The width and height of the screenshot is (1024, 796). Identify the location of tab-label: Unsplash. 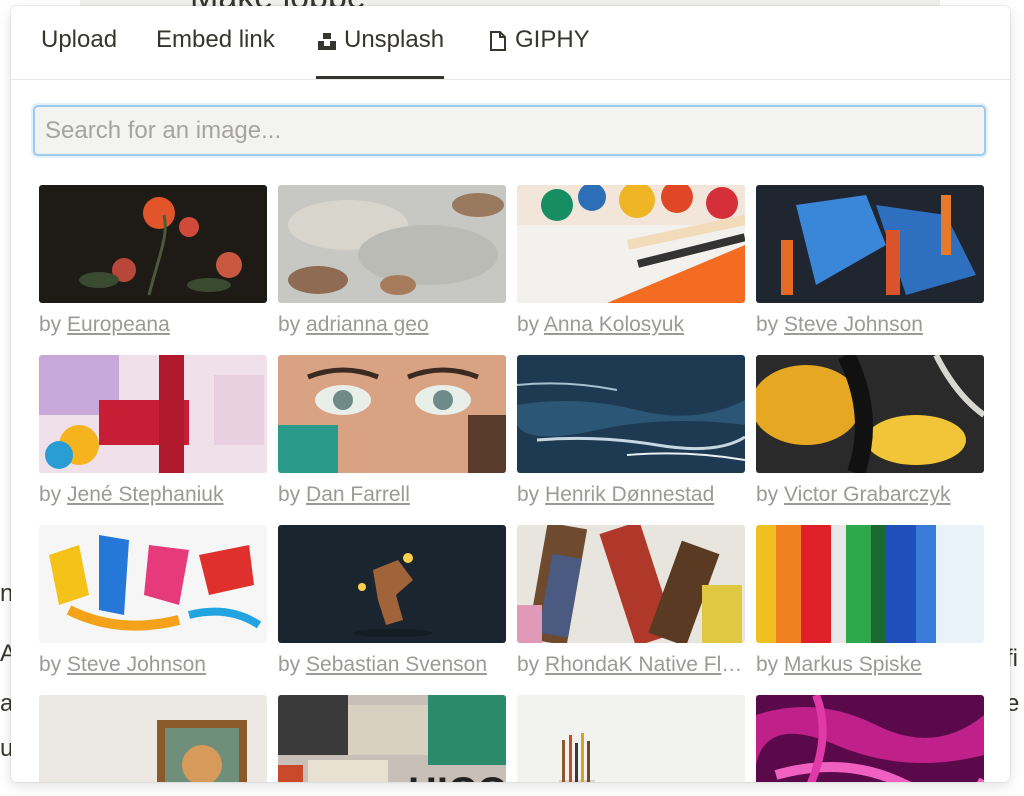
(394, 39).